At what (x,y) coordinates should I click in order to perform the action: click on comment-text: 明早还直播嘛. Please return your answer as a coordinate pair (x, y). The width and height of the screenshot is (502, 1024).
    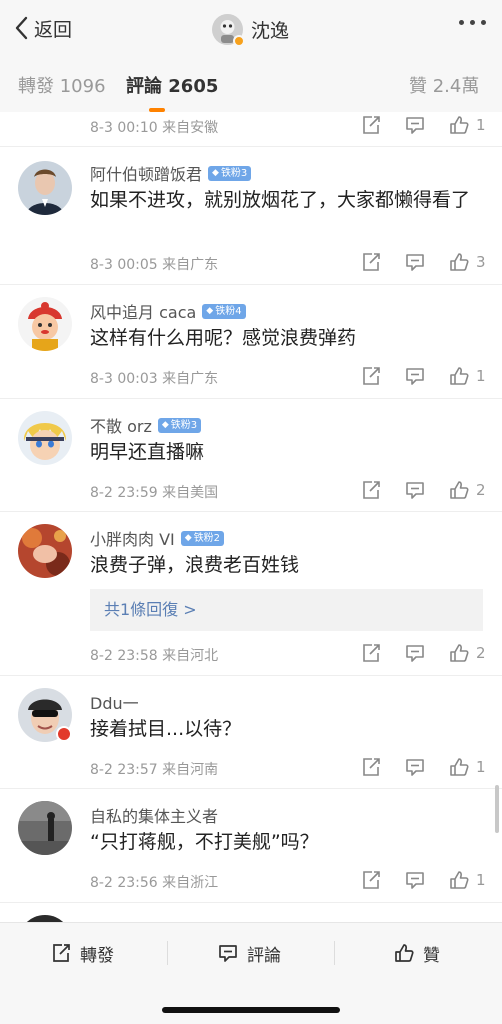
    Looking at the image, I should click on (147, 452).